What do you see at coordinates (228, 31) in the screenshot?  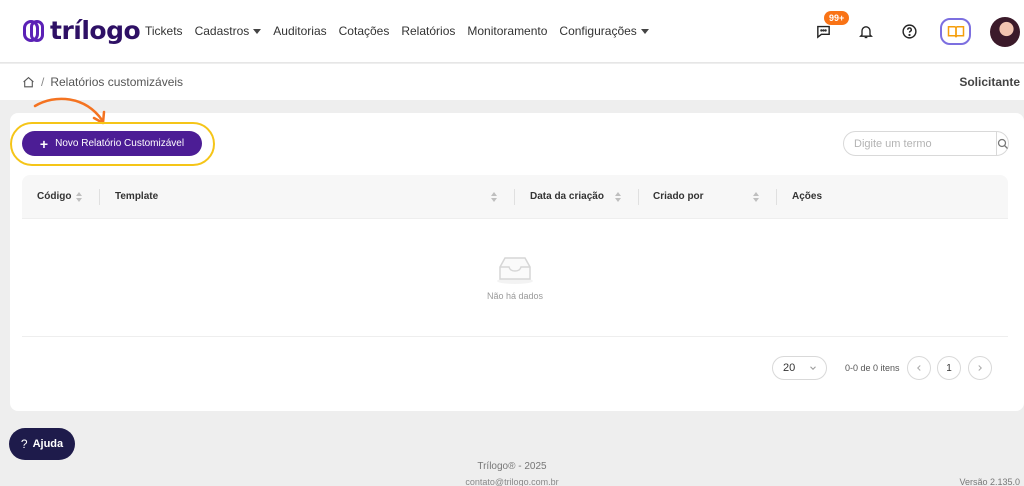 I see `nav-item-cadastros: Cadastros` at bounding box center [228, 31].